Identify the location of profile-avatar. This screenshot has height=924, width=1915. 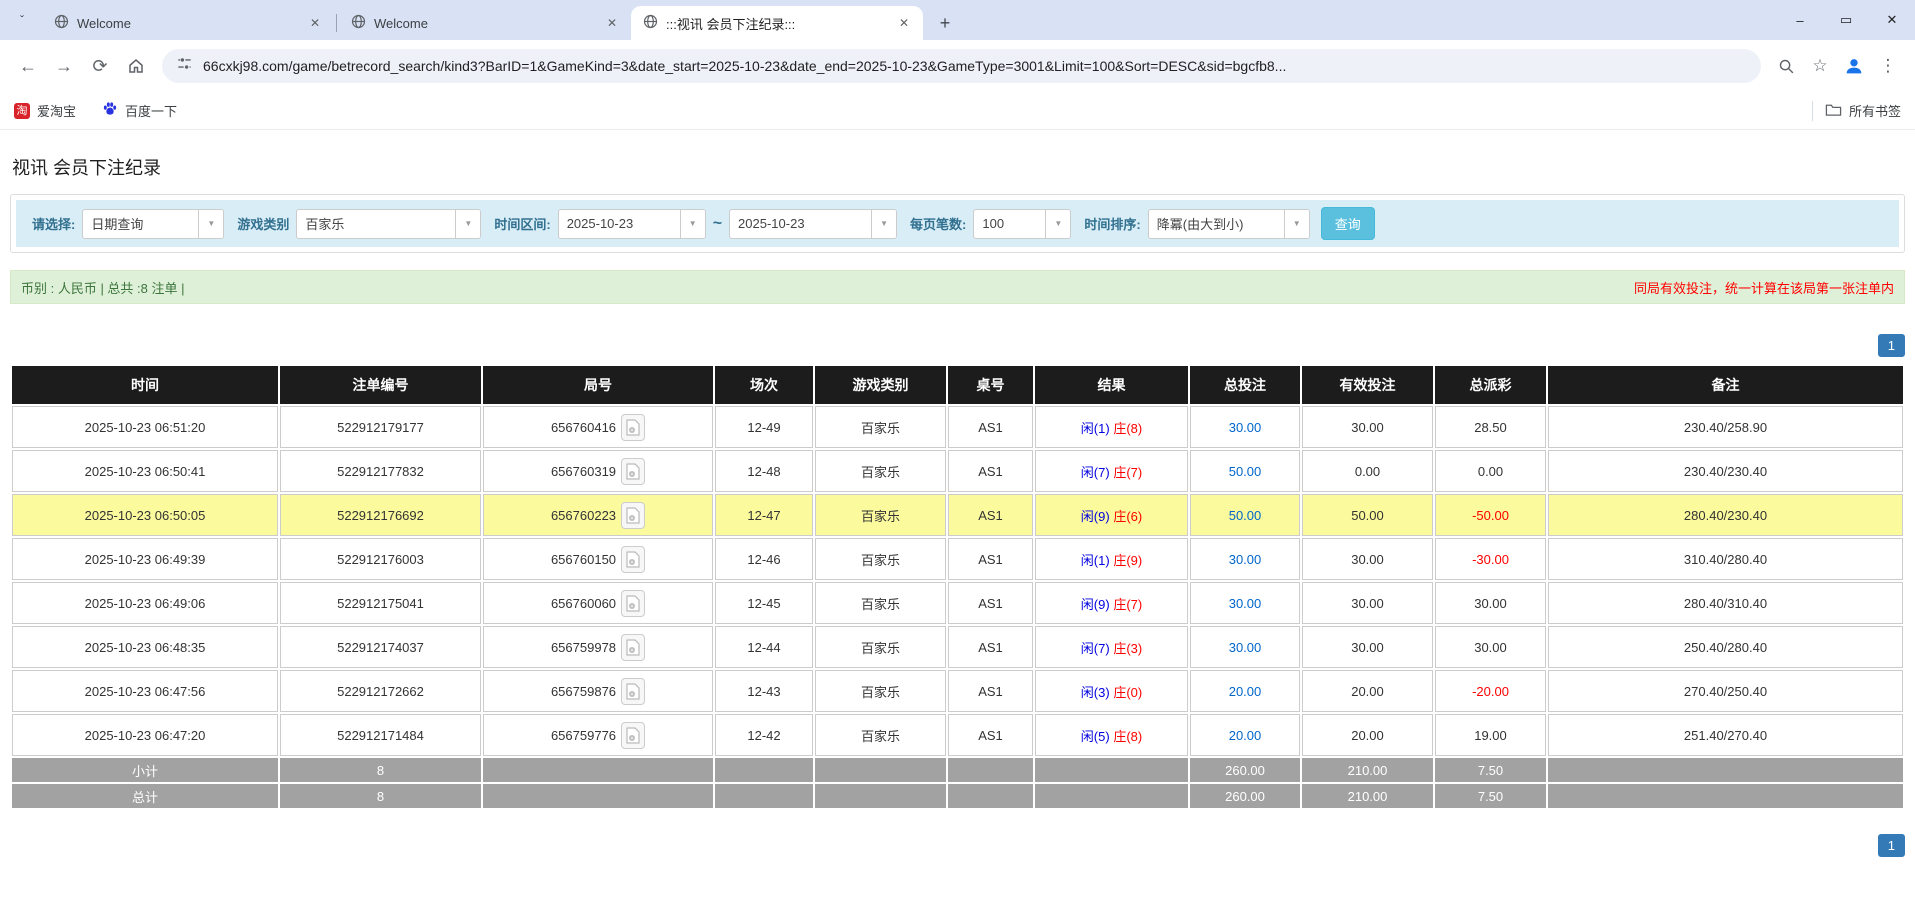
(1854, 66).